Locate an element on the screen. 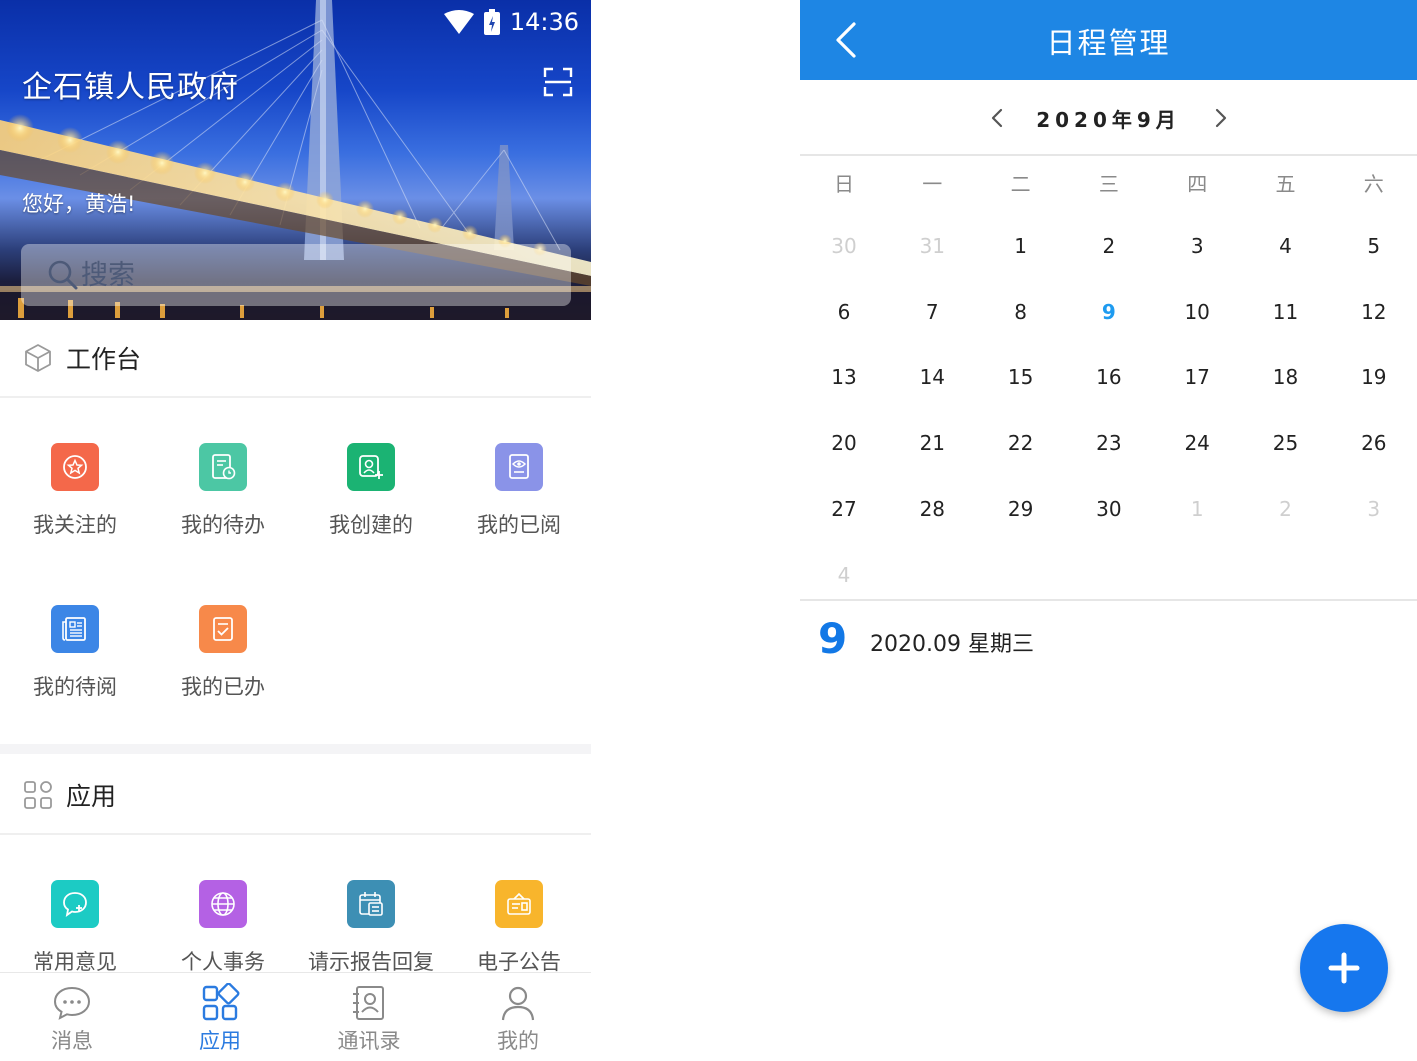 Image resolution: width=1417 pixels, height=1061 pixels. selected-date-text: 2020.09 星期三 is located at coordinates (952, 644).